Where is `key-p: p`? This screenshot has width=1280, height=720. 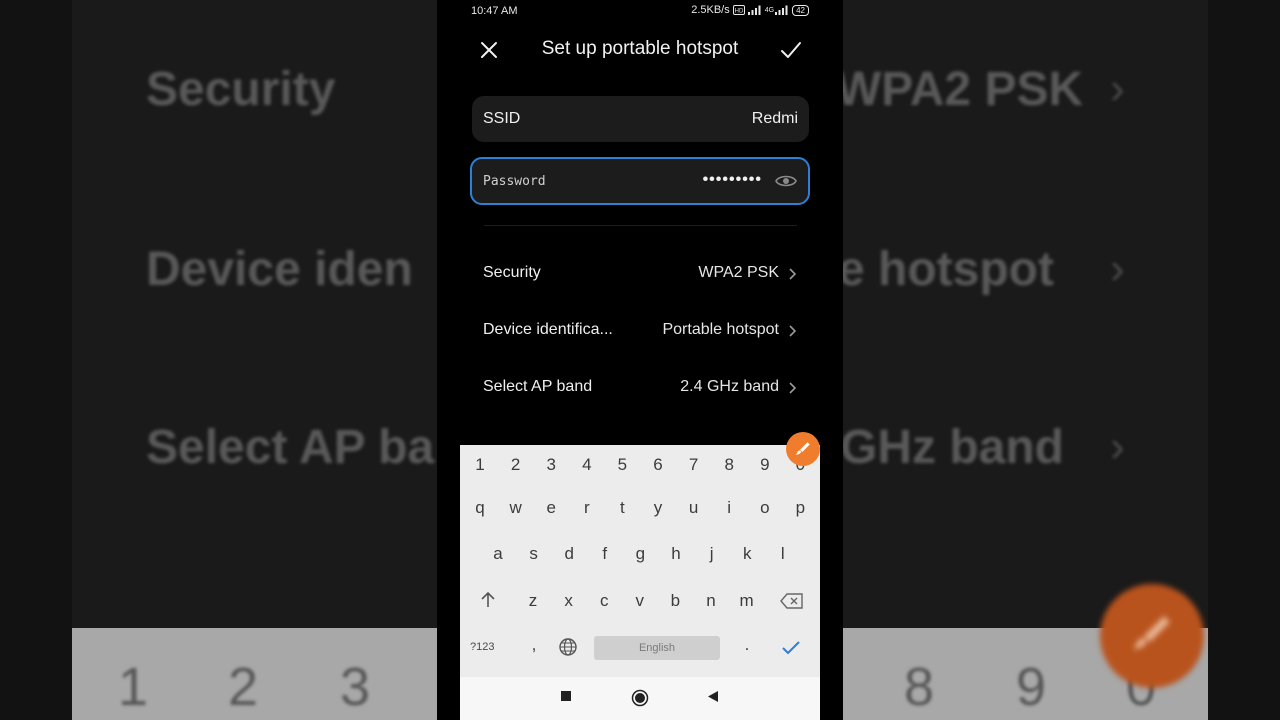
key-p: p is located at coordinates (800, 508).